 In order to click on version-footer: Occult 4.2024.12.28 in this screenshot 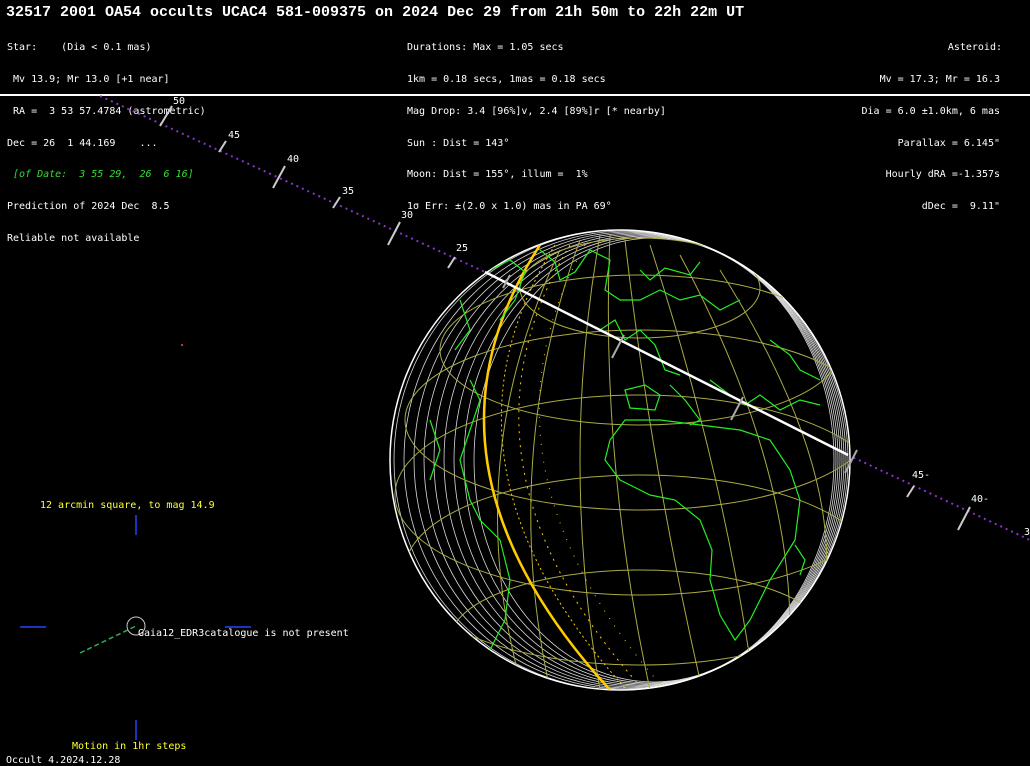, I will do `click(63, 760)`.